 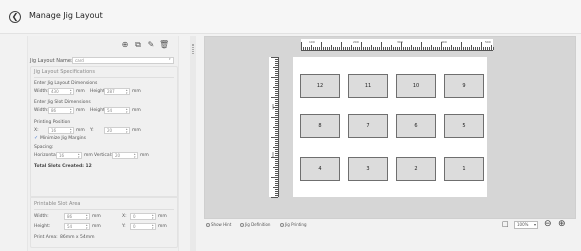 What do you see at coordinates (36, 130) in the screenshot?
I see `x-label: X:` at bounding box center [36, 130].